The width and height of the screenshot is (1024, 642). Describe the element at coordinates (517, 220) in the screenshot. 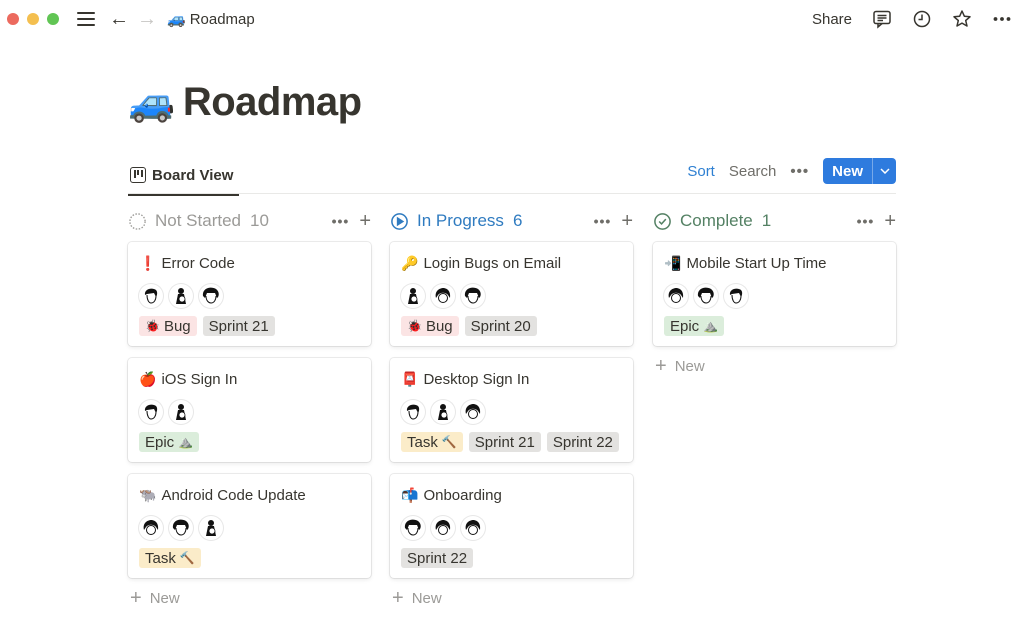

I see `column-count: 6` at that location.